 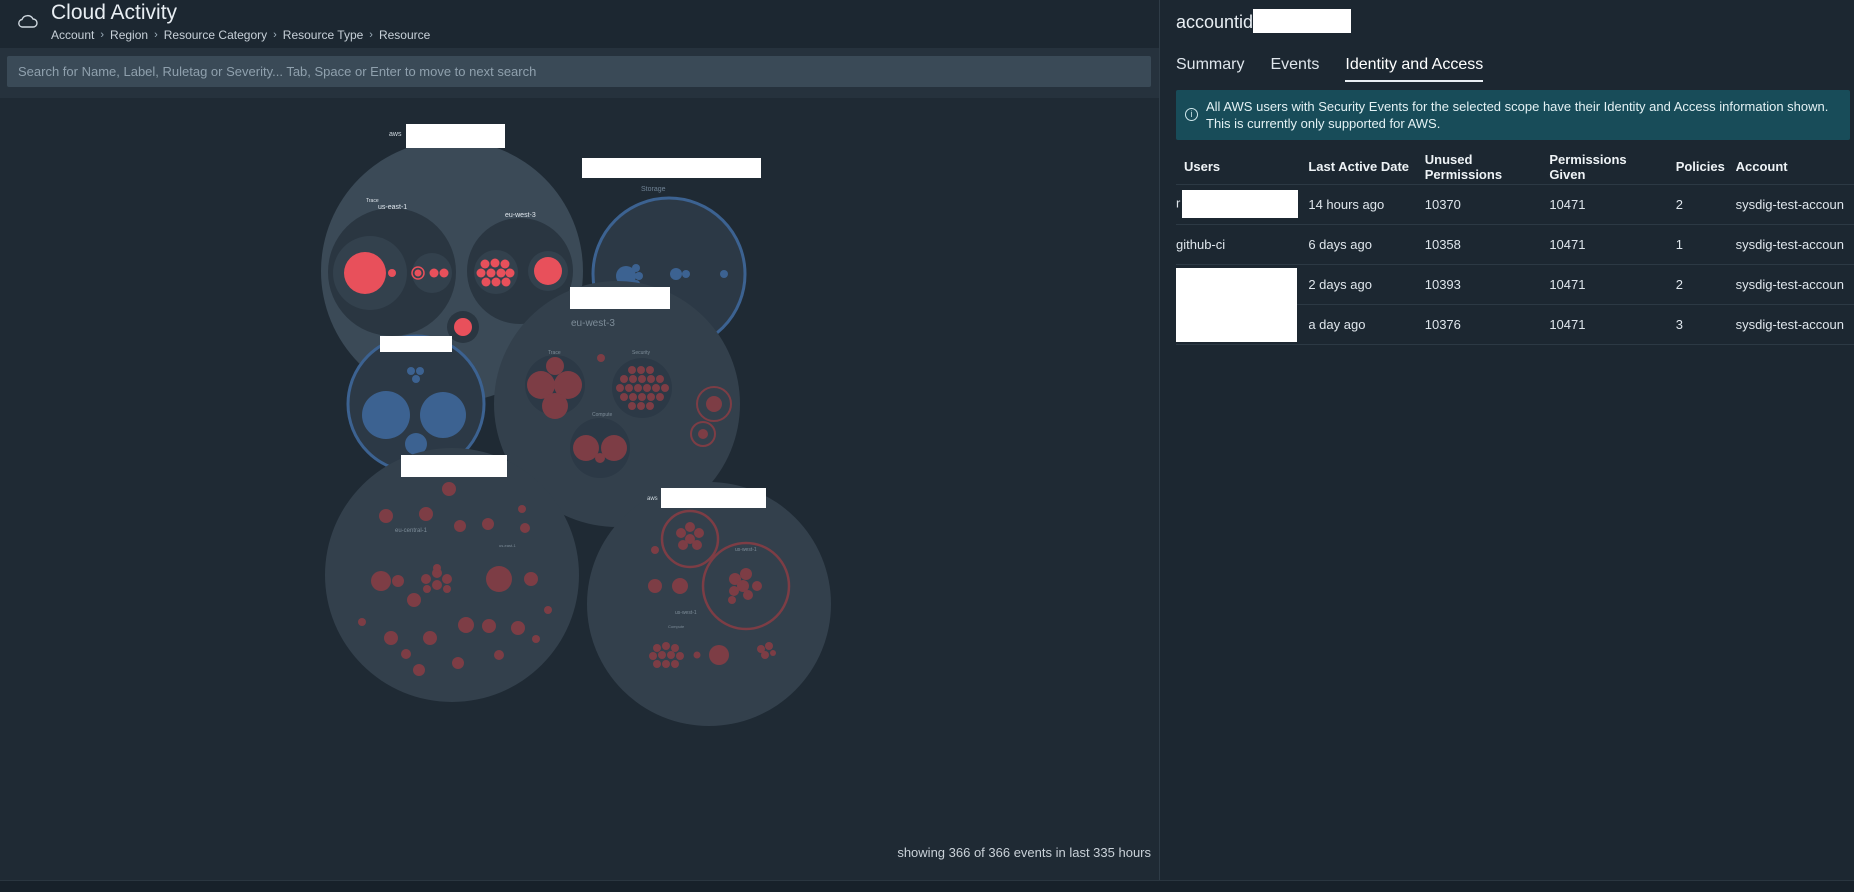 I want to click on column-header-last-active-date: Last Active Date, so click(x=1366, y=167).